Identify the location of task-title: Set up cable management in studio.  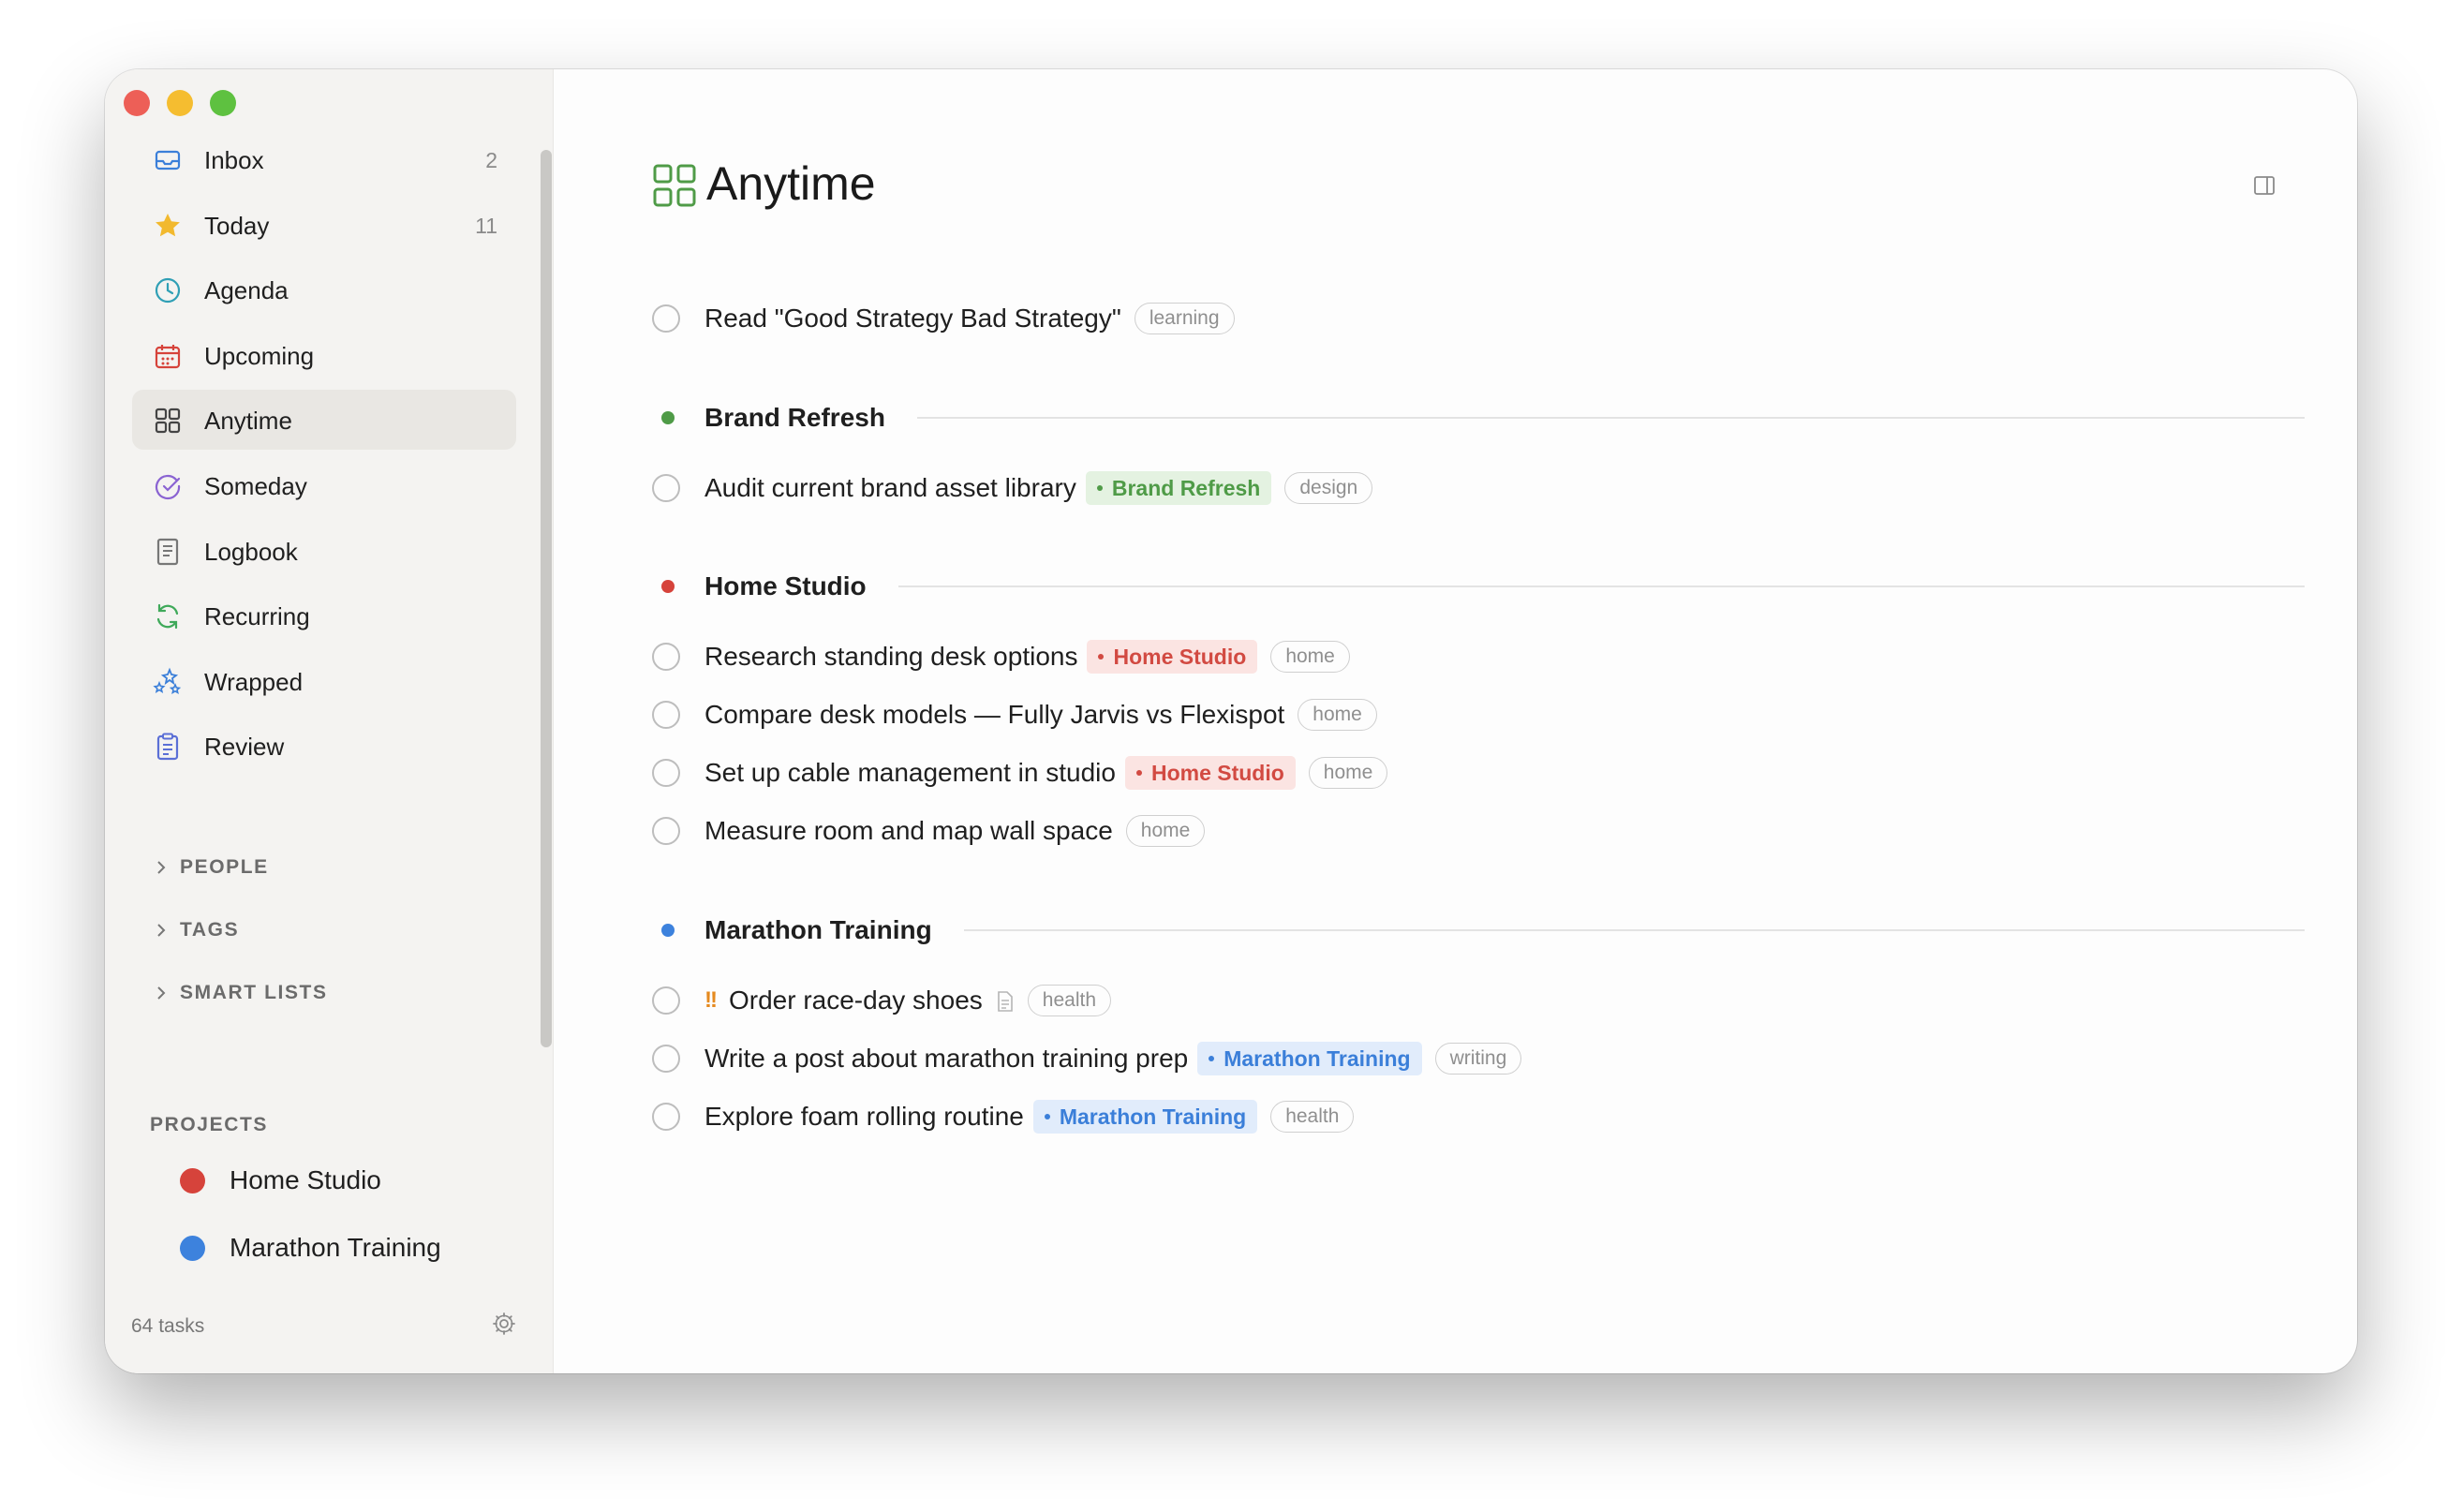
(910, 772).